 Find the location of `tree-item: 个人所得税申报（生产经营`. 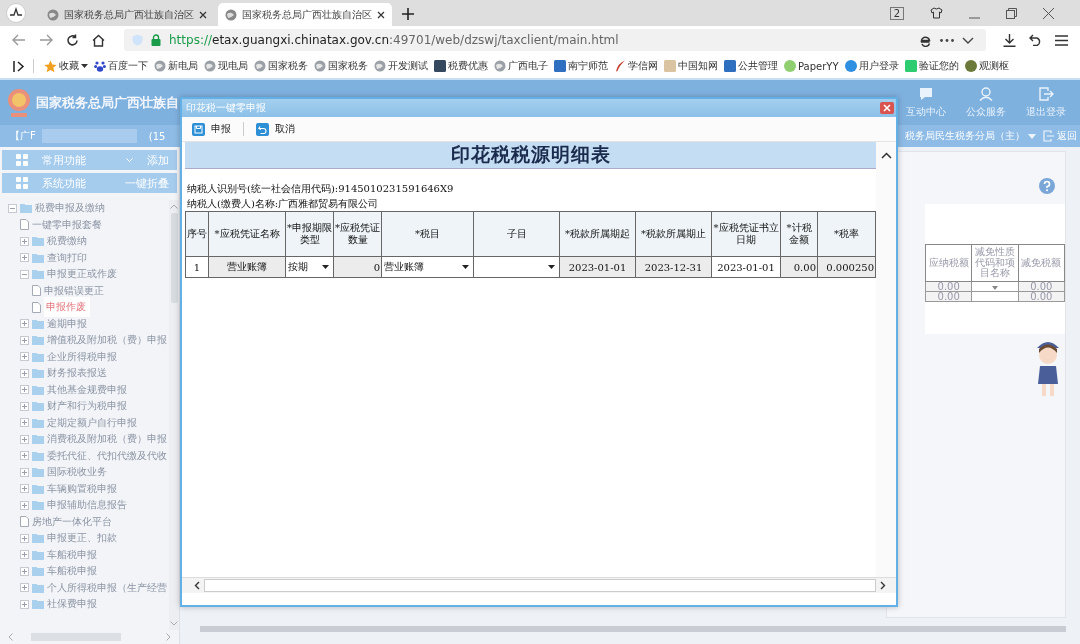

tree-item: 个人所得税申报（生产经营 is located at coordinates (107, 587).